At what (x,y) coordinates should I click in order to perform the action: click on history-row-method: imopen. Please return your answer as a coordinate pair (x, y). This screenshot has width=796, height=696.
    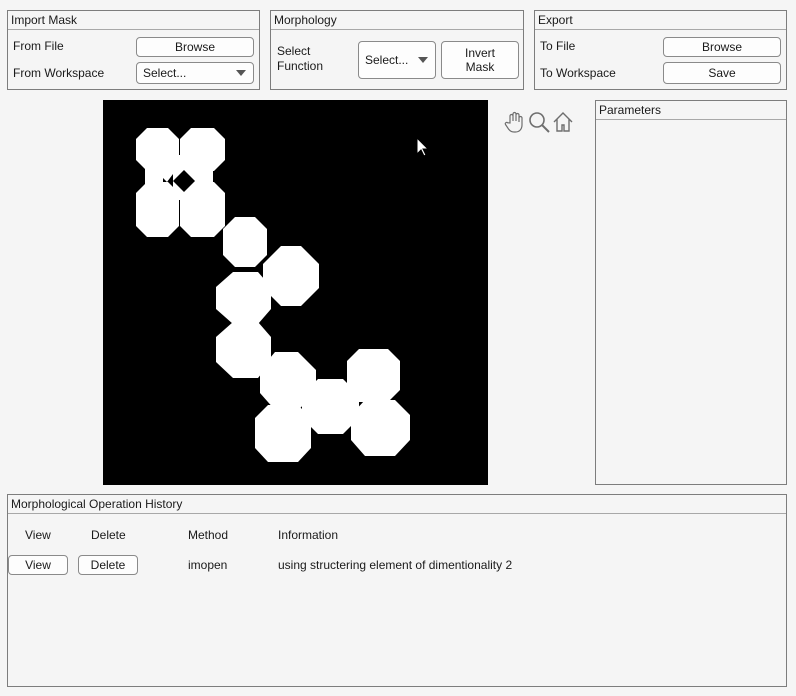
    Looking at the image, I should click on (208, 565).